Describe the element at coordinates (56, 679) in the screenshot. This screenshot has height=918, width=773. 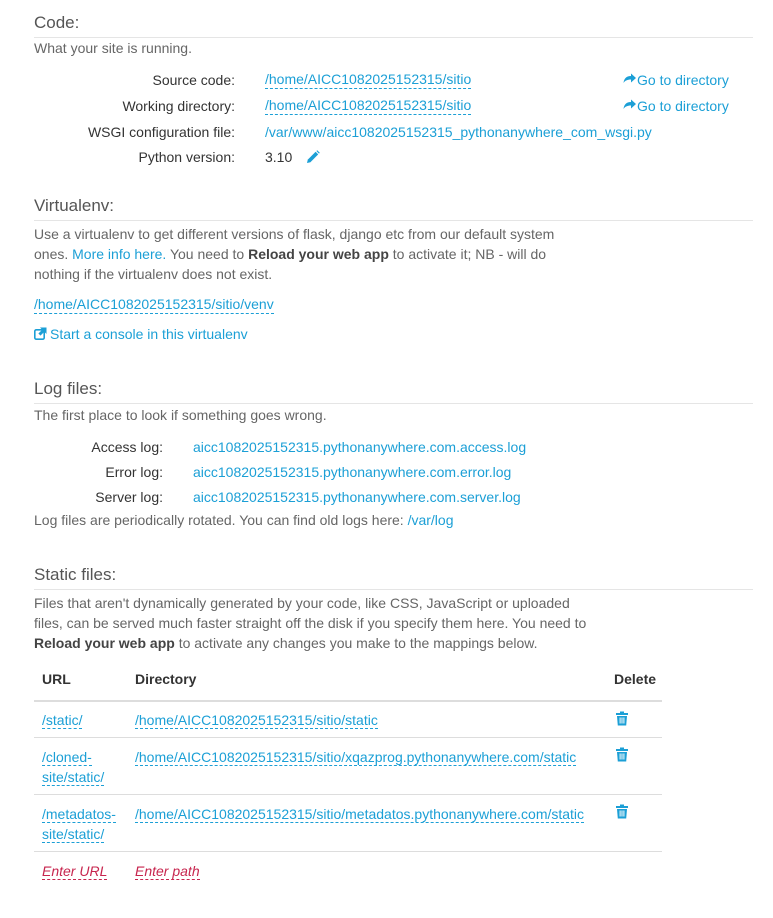
I see `column-header-url: URL` at that location.